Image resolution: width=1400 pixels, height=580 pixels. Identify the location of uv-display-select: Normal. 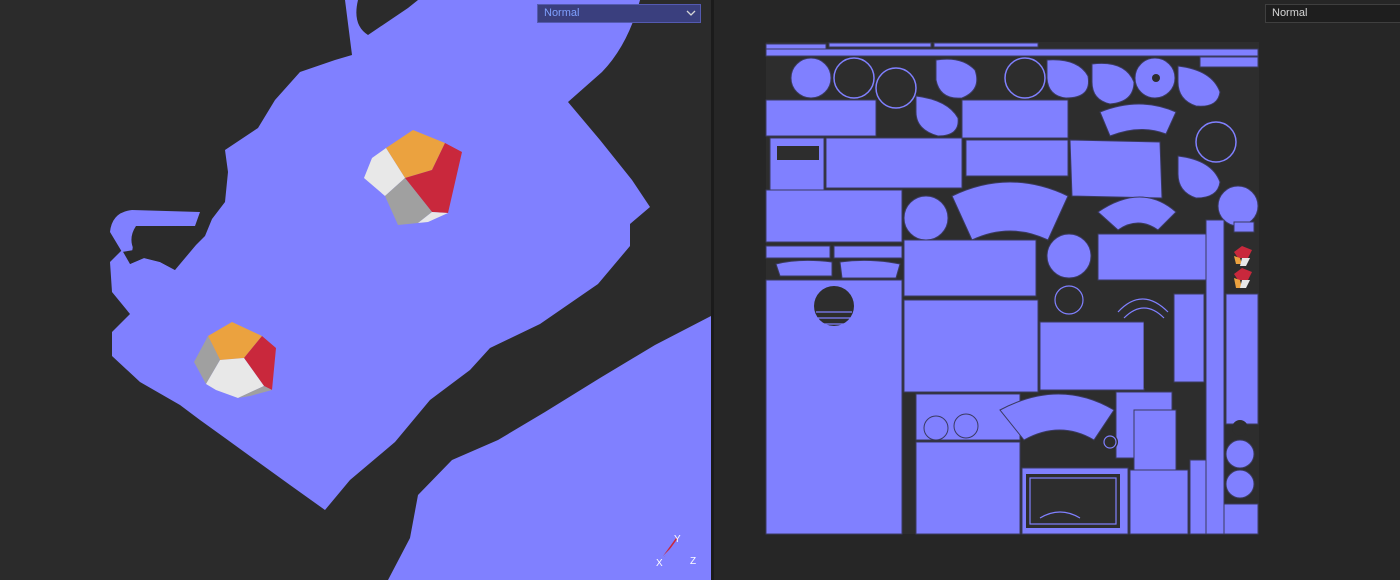
(1332, 13).